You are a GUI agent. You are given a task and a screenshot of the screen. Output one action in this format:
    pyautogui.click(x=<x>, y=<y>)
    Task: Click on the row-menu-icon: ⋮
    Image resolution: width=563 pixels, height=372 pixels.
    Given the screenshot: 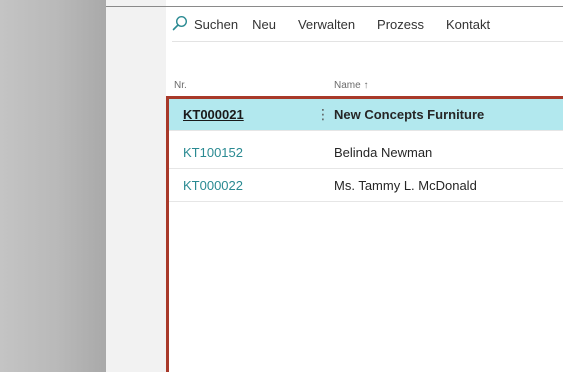 What is the action you would take?
    pyautogui.click(x=323, y=114)
    